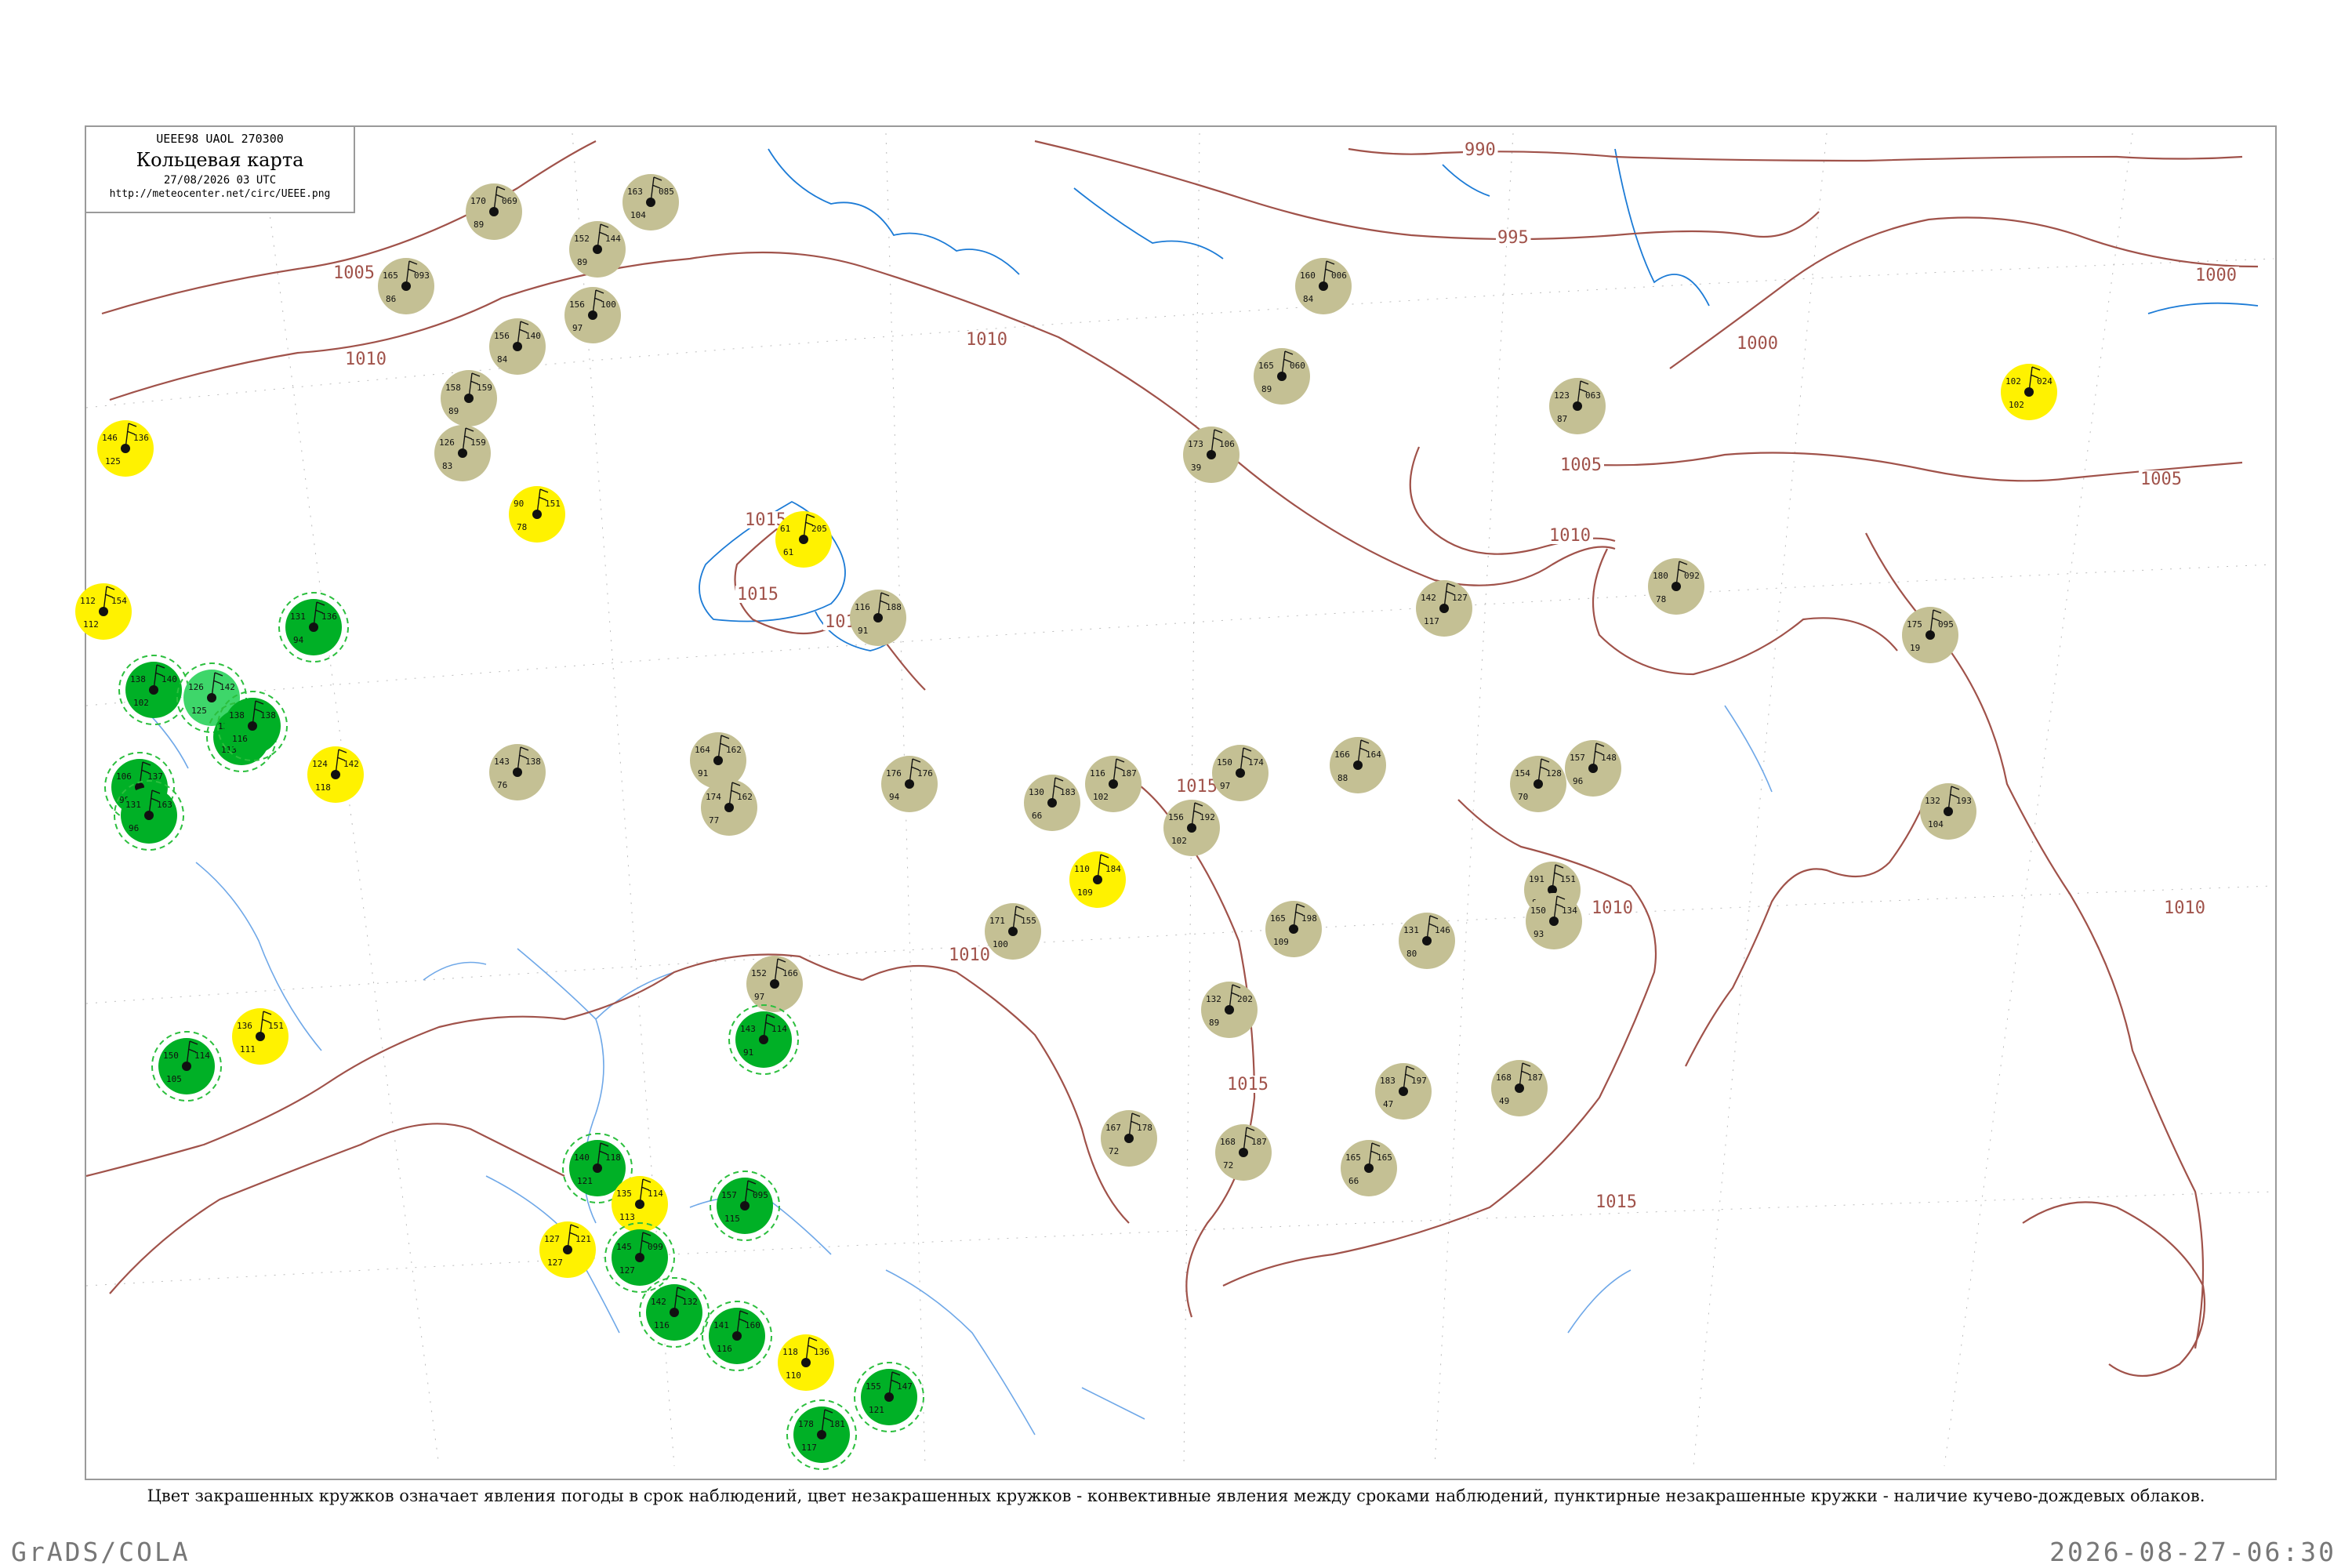 This screenshot has height=1568, width=2352. I want to click on station-pressure: 132, so click(1933, 801).